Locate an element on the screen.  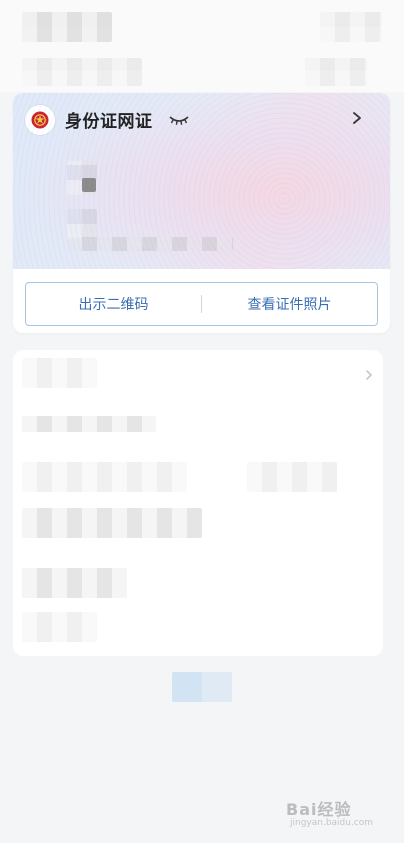
top-header is located at coordinates (202, 46).